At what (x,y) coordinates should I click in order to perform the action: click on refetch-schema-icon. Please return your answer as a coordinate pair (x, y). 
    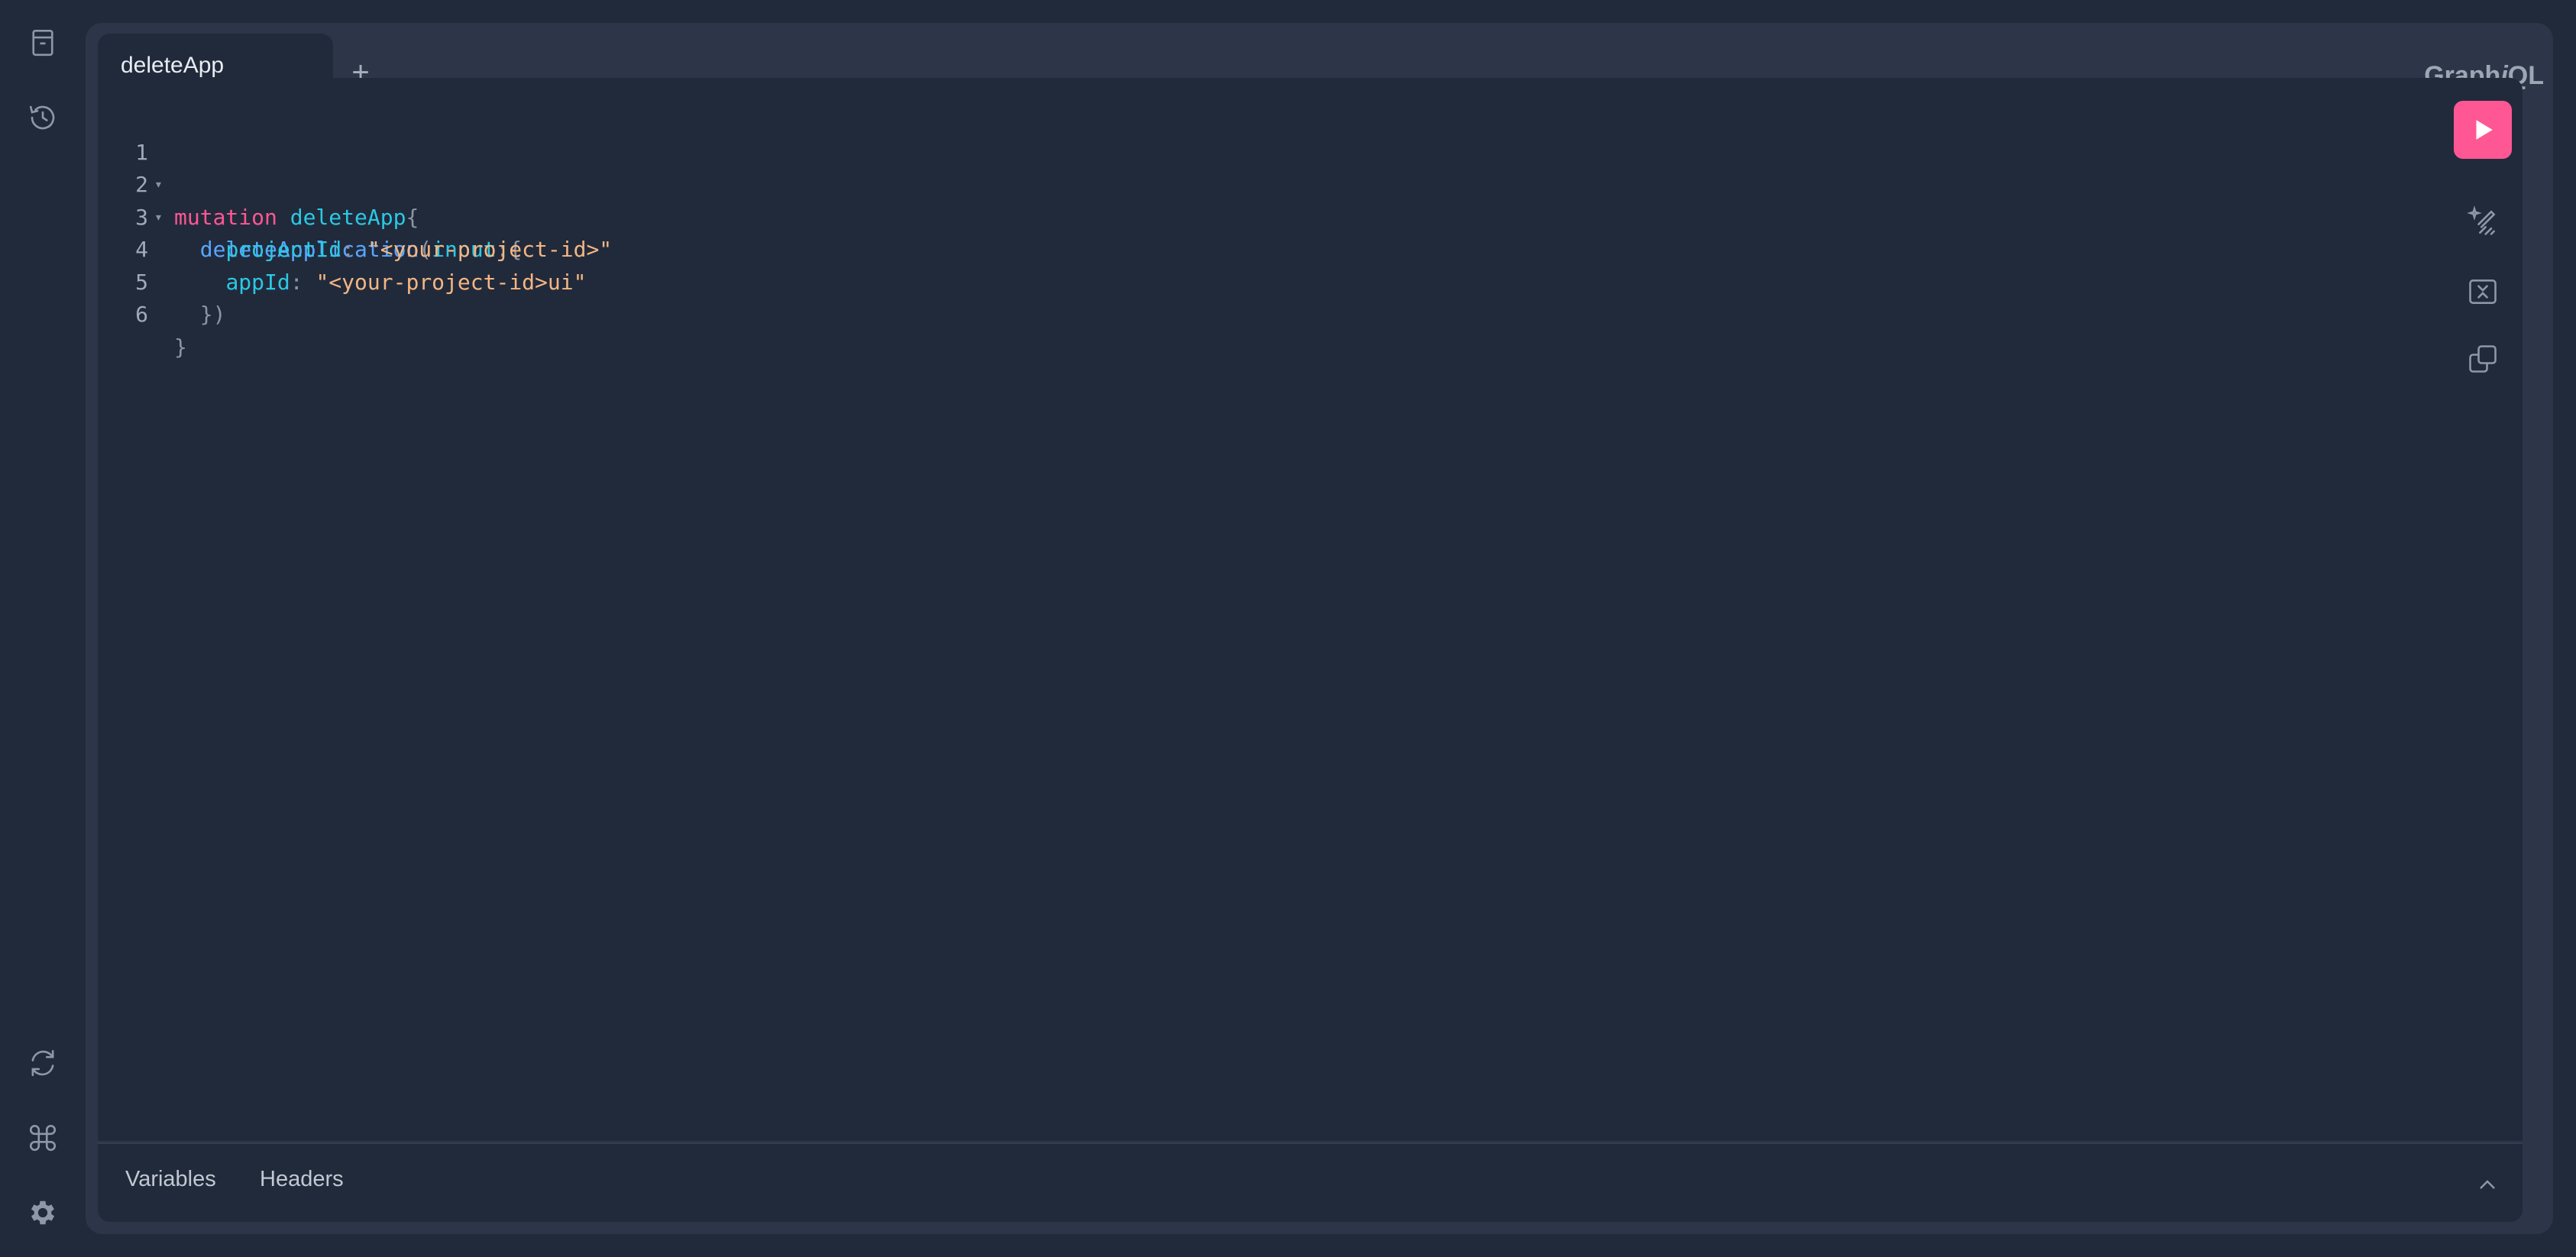
    Looking at the image, I should click on (43, 1063).